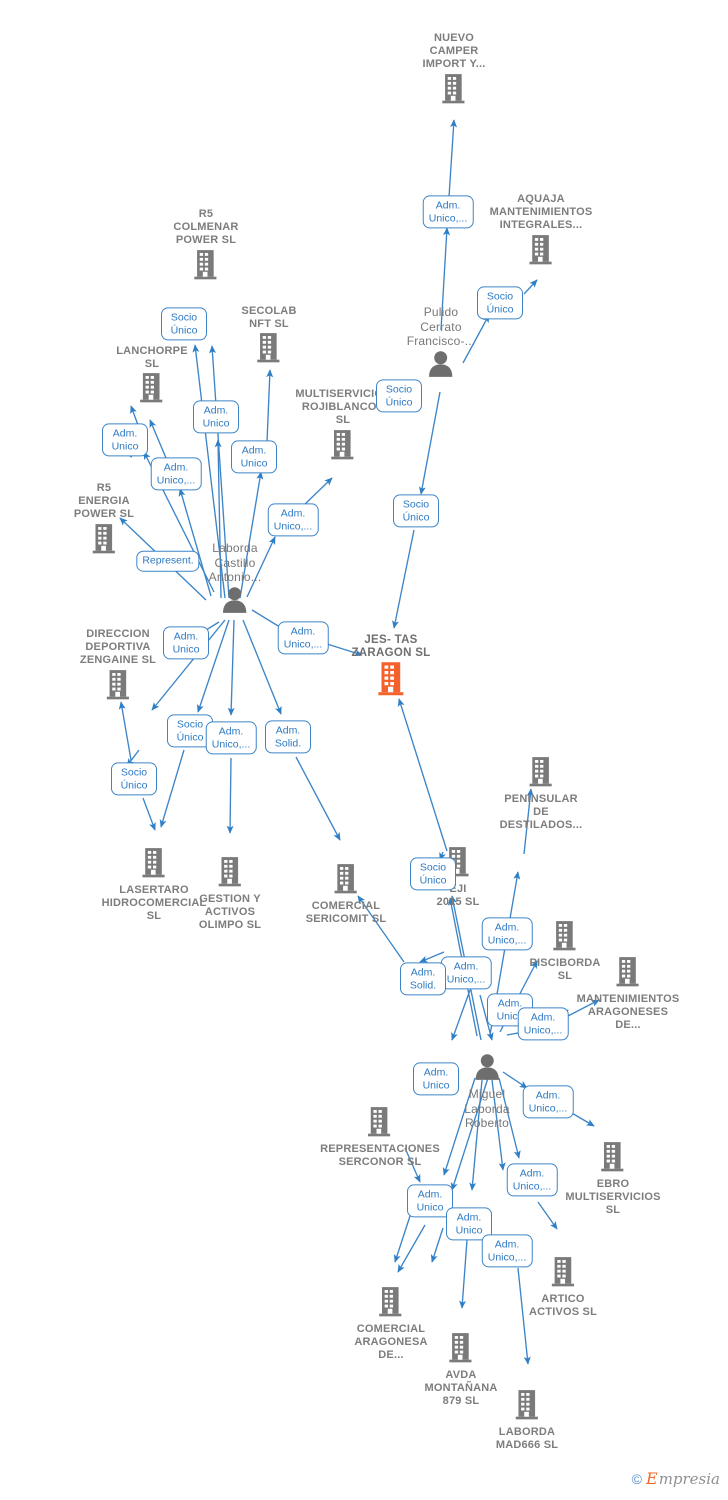 Image resolution: width=728 pixels, height=1500 pixels. Describe the element at coordinates (269, 318) in the screenshot. I see `node-label: SECOLAB NFT SL` at that location.